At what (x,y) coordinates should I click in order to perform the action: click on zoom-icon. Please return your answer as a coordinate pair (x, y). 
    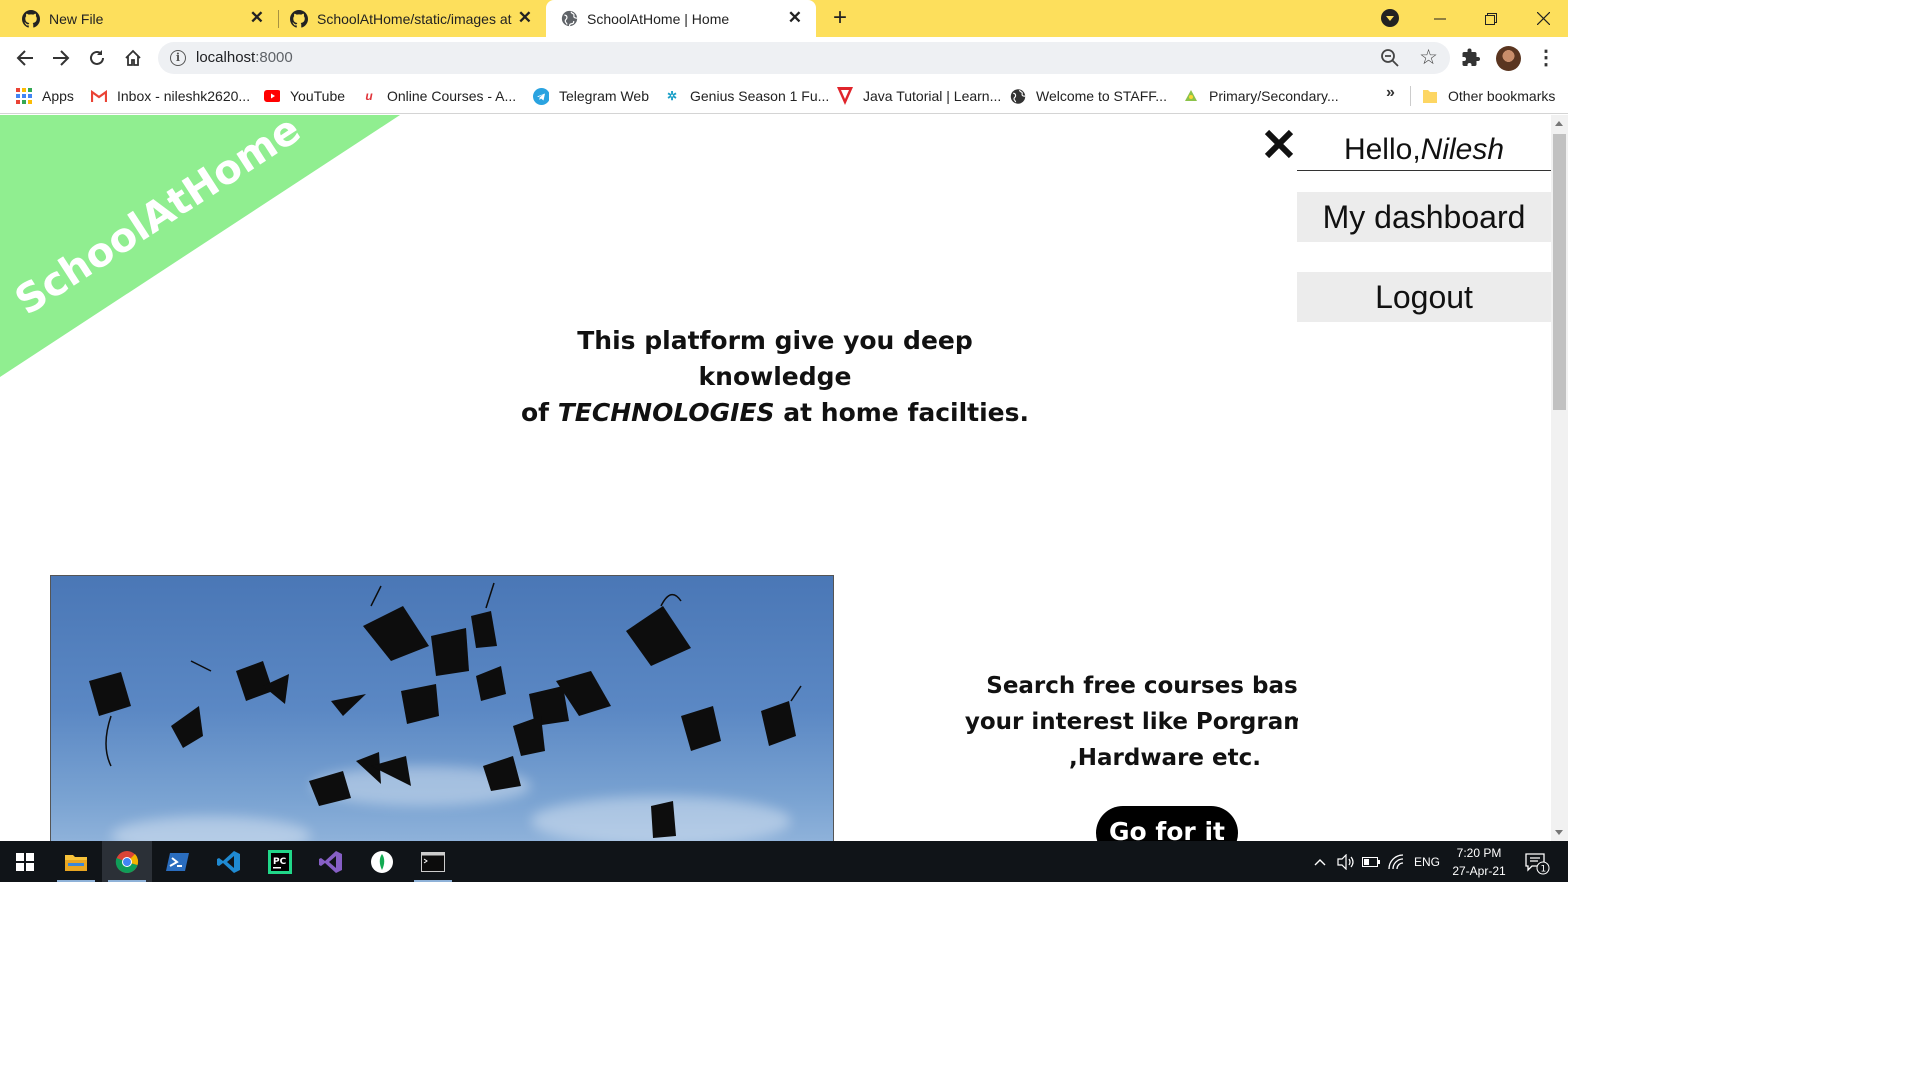
    Looking at the image, I should click on (1390, 58).